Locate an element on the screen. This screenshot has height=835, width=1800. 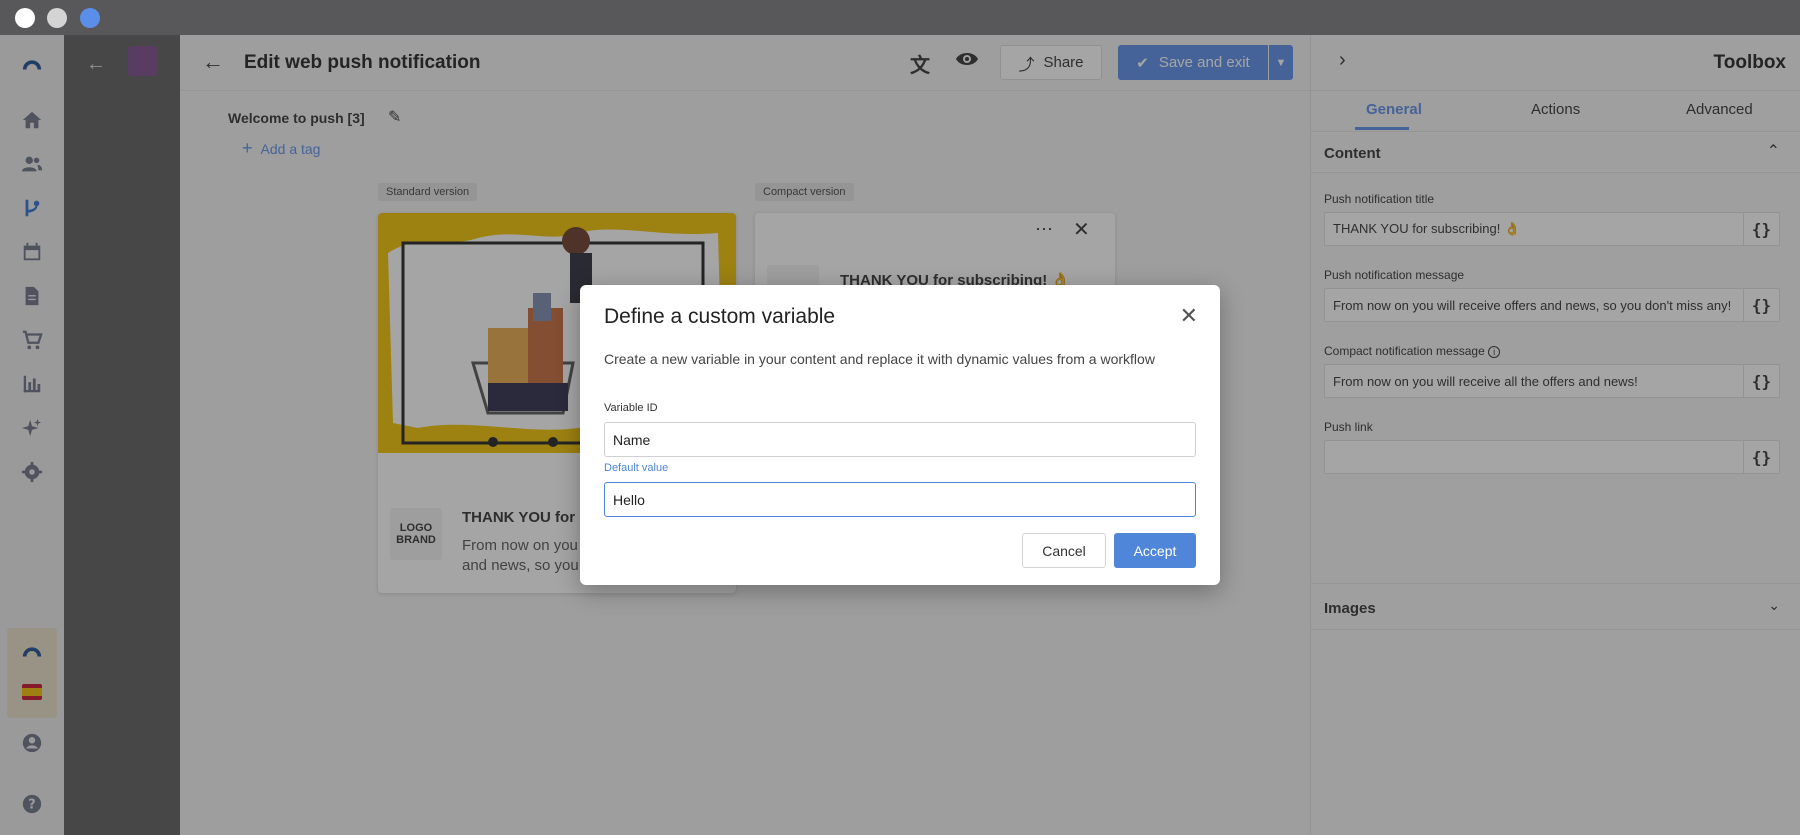
default-value-input: Hello is located at coordinates (900, 499).